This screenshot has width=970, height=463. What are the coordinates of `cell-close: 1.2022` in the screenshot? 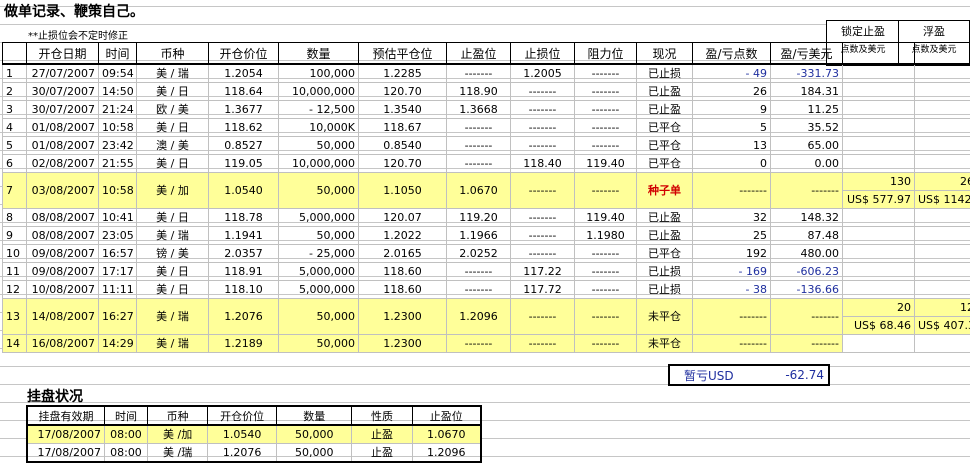 It's located at (403, 236).